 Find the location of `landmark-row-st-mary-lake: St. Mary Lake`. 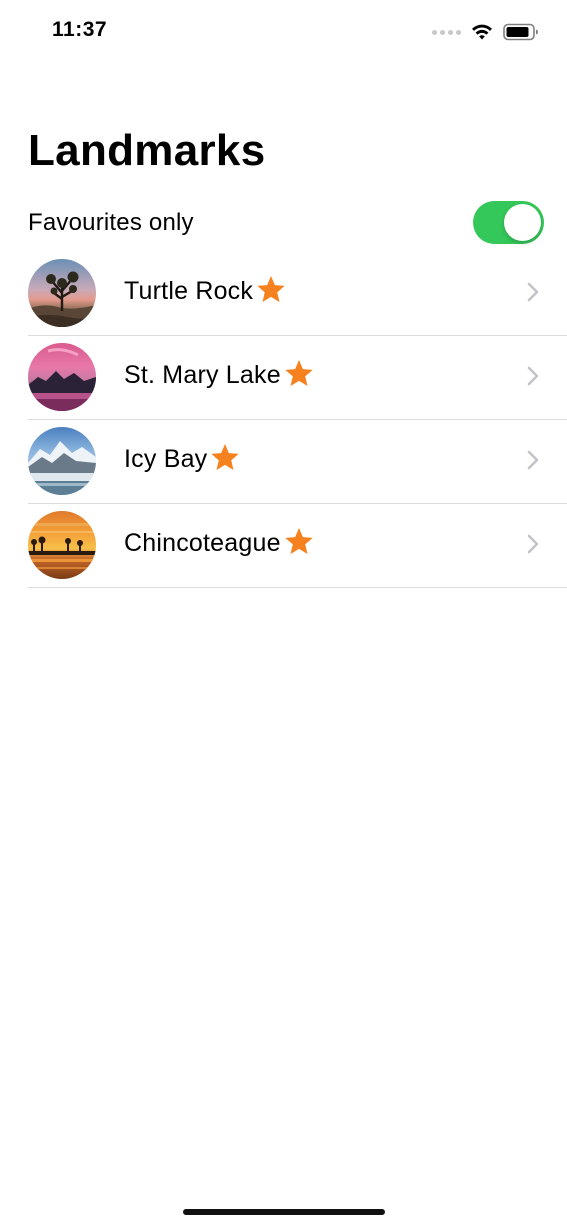

landmark-row-st-mary-lake: St. Mary Lake is located at coordinates (297, 378).